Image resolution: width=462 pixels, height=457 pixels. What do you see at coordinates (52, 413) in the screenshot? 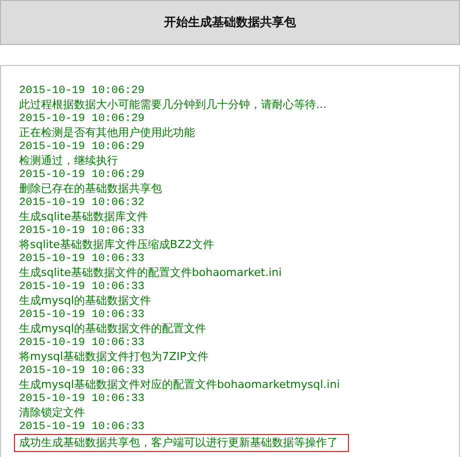
I see `log-message: 清除锁定文件` at bounding box center [52, 413].